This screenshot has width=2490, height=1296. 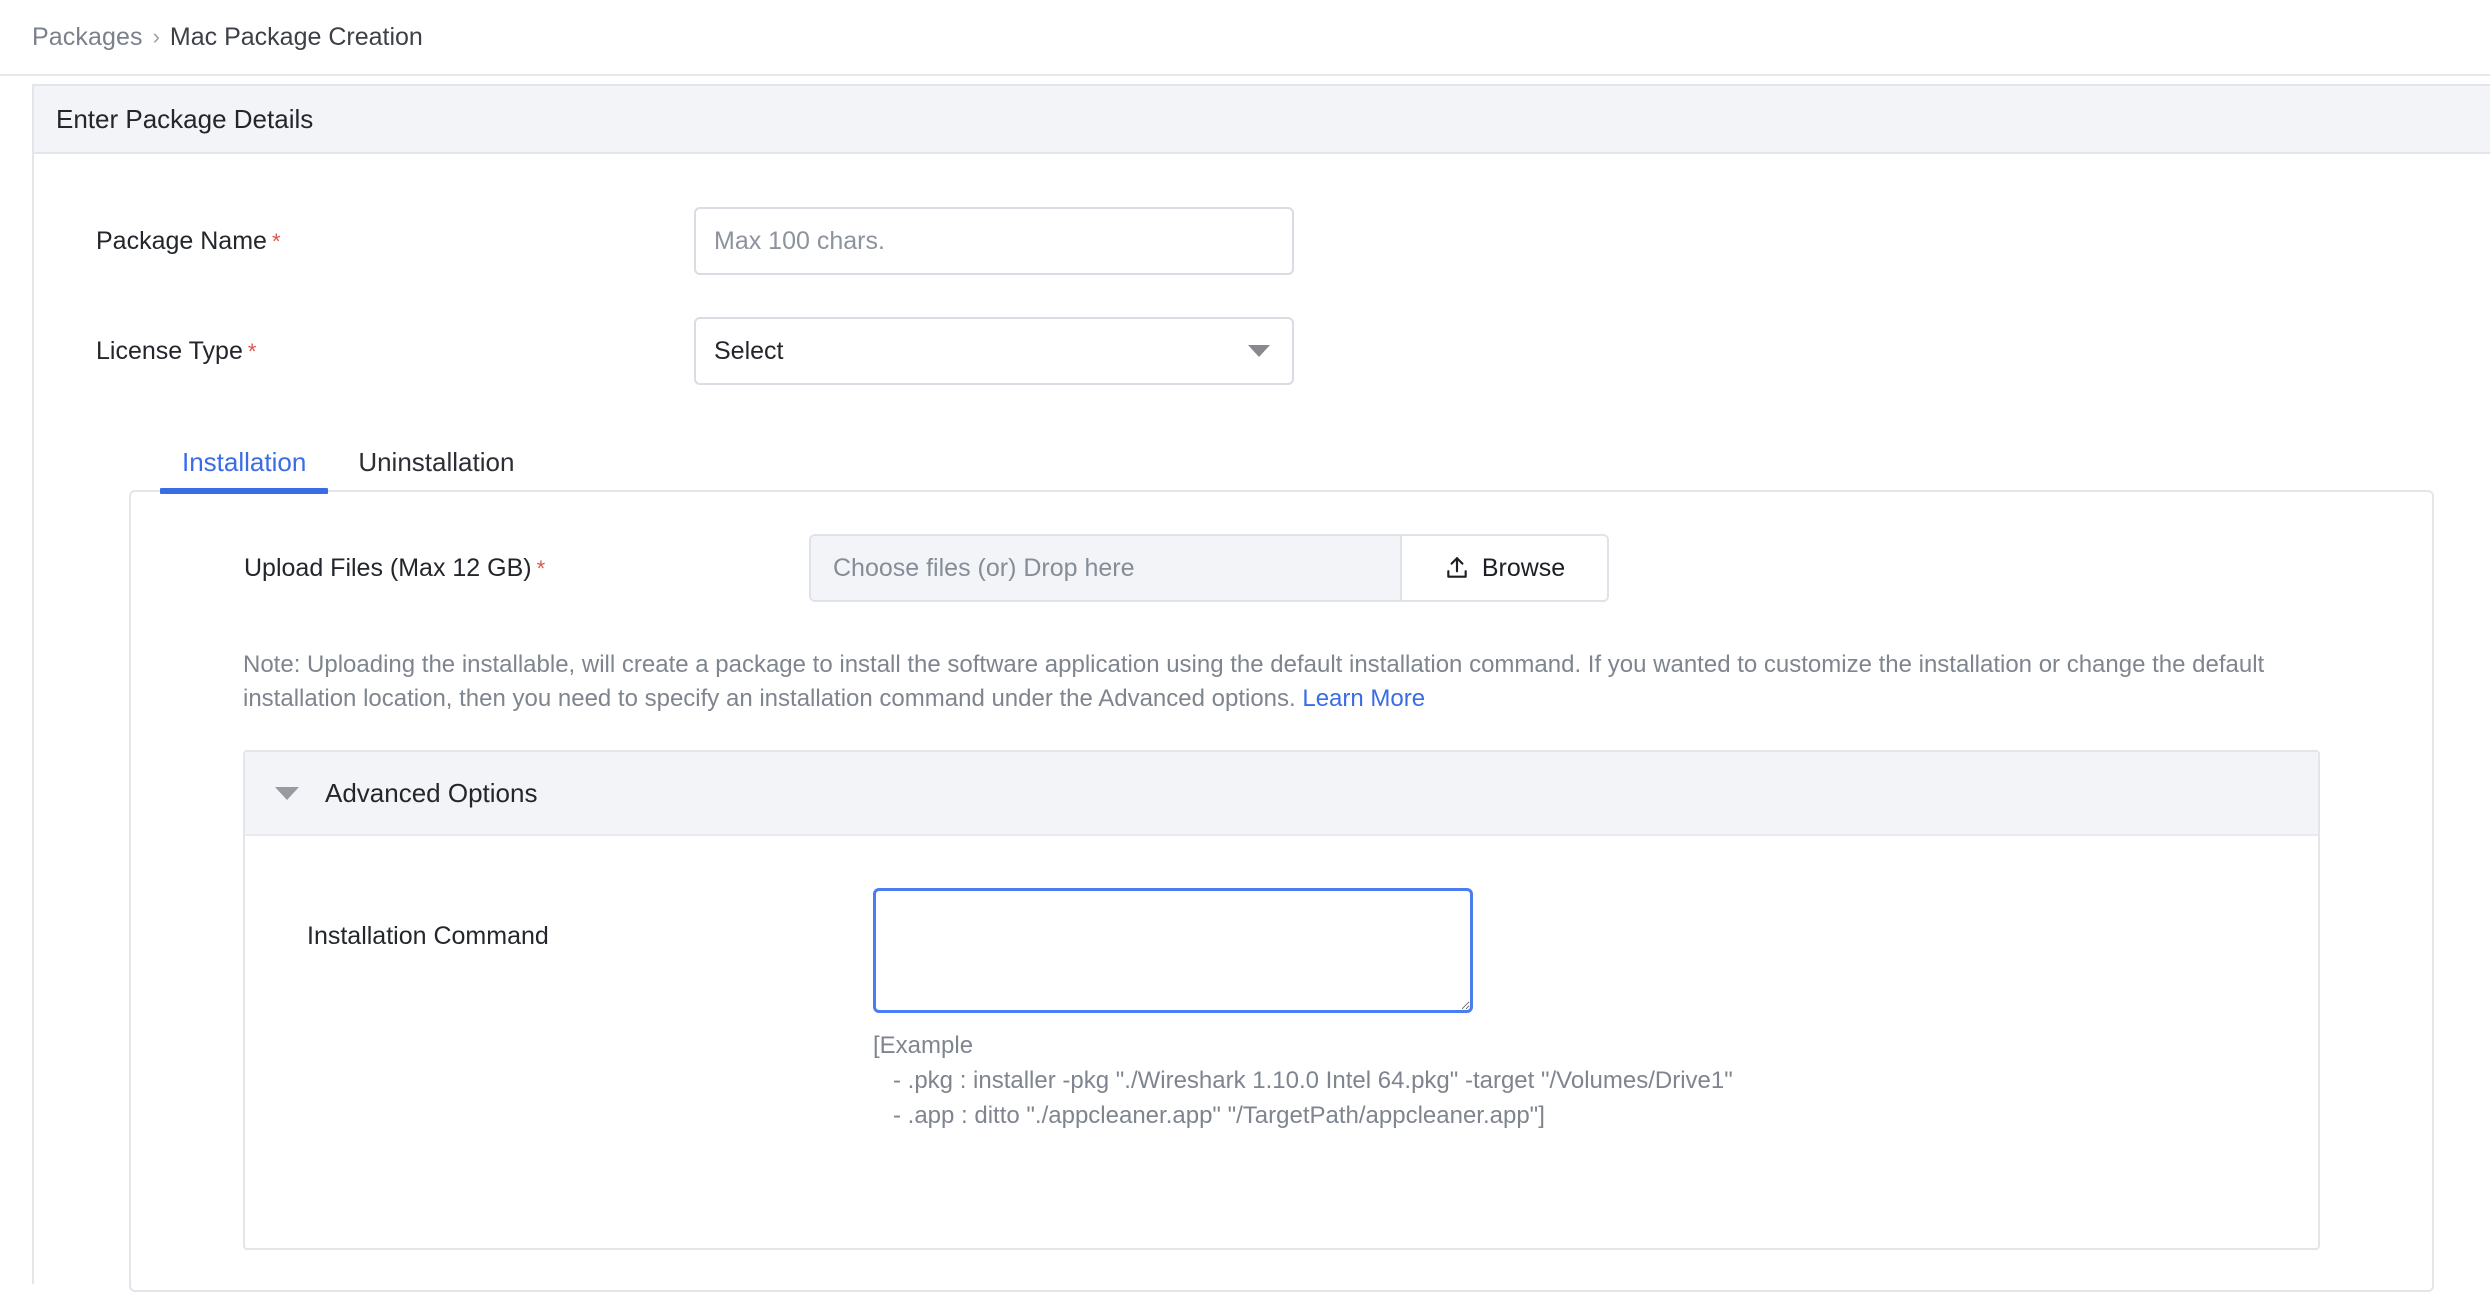 What do you see at coordinates (296, 36) in the screenshot?
I see `breadcrumb-current-mac-package-creation: Mac Package Creation` at bounding box center [296, 36].